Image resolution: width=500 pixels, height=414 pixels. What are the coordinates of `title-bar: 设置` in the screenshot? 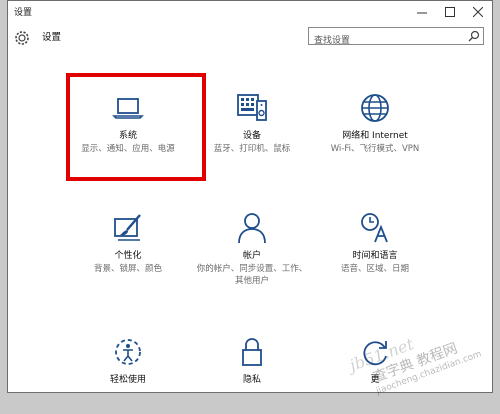 It's located at (250, 12).